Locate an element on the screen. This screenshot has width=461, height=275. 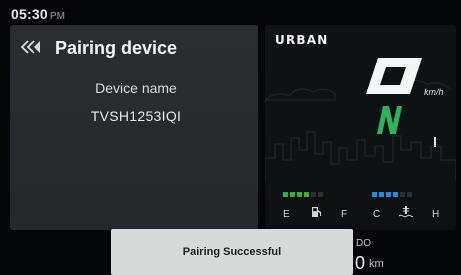
back-button is located at coordinates (33, 48).